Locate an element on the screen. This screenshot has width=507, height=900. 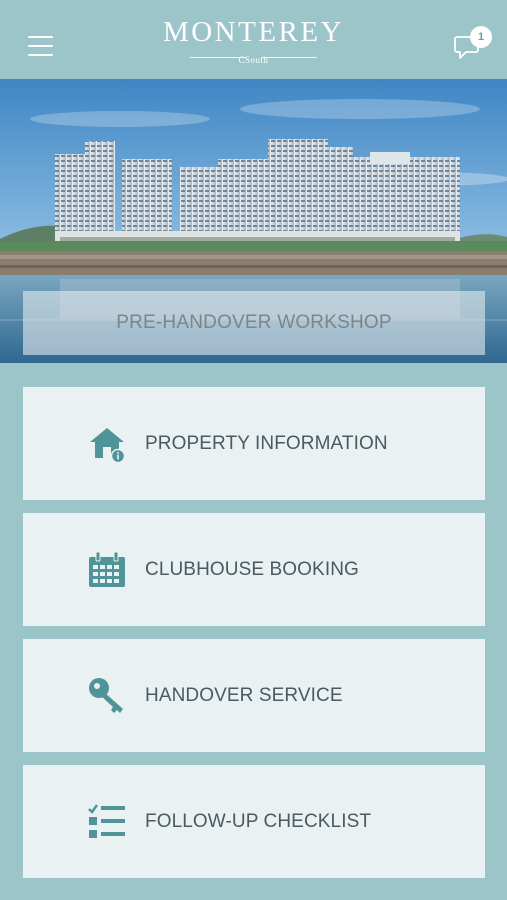
logo-text: MONTEREY is located at coordinates (253, 32).